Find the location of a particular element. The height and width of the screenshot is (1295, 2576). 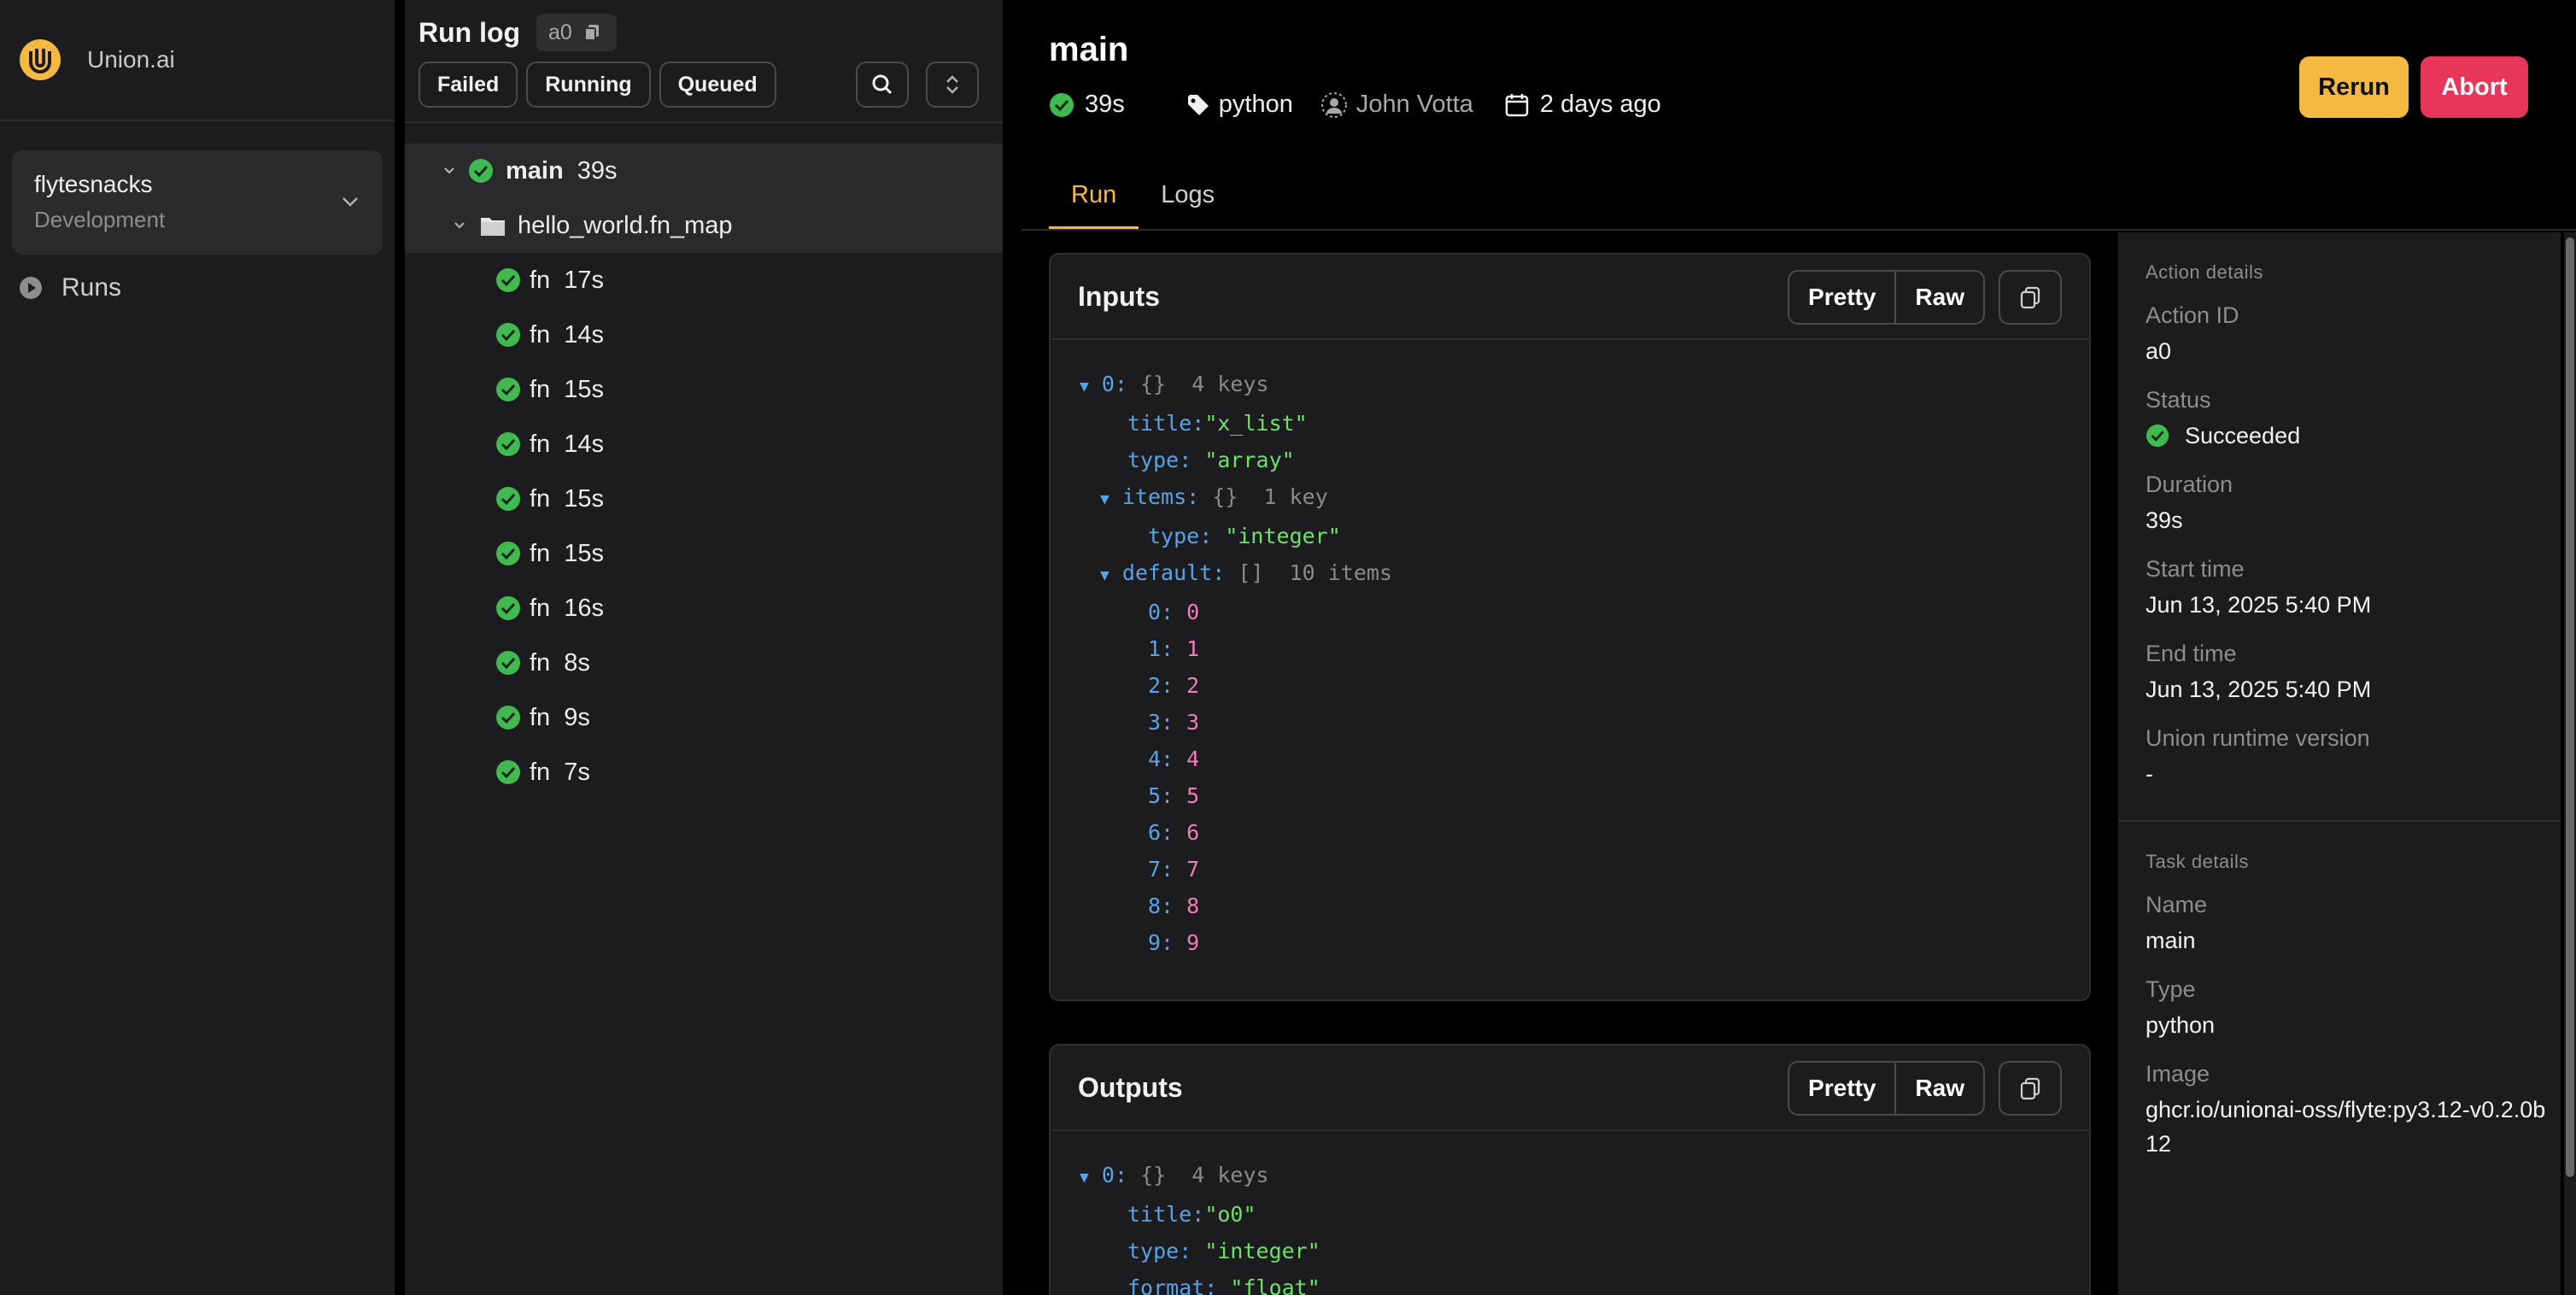

json-value: 1 is located at coordinates (1193, 648).